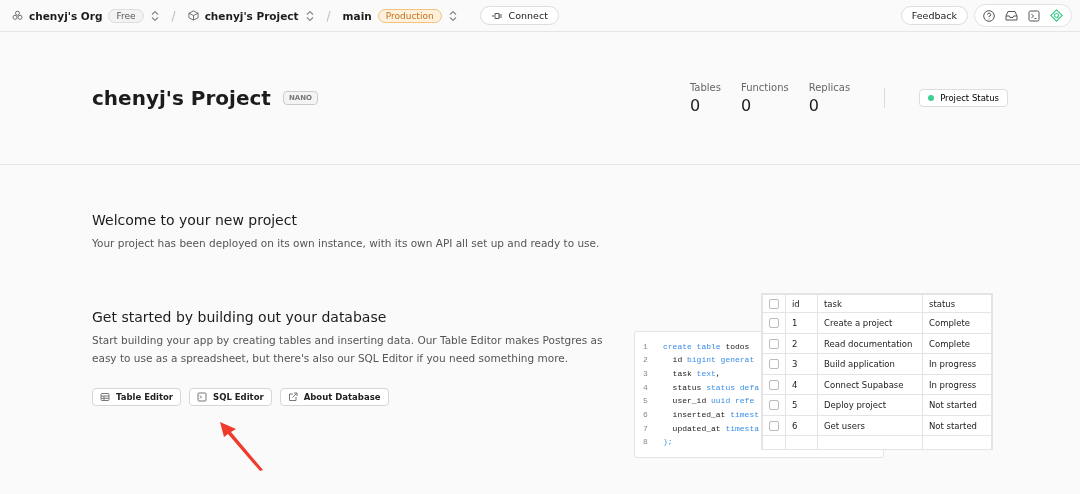  I want to click on status-dot, so click(931, 98).